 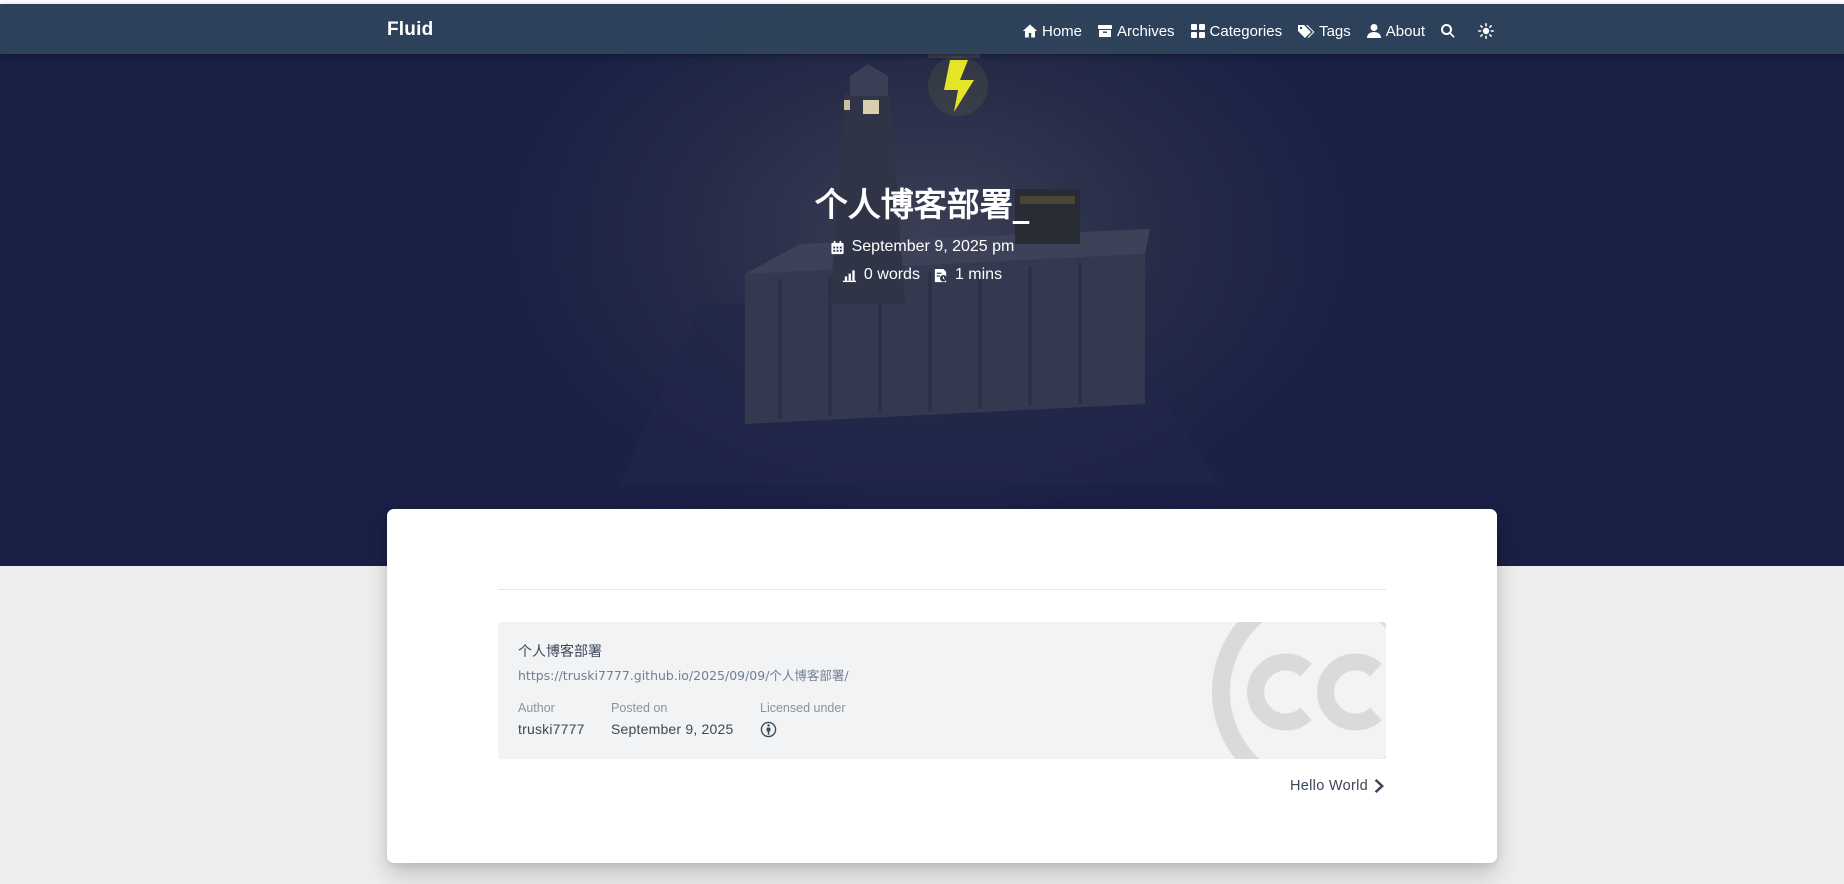 I want to click on post-stats-line: 0 words 1 mins, so click(x=922, y=275).